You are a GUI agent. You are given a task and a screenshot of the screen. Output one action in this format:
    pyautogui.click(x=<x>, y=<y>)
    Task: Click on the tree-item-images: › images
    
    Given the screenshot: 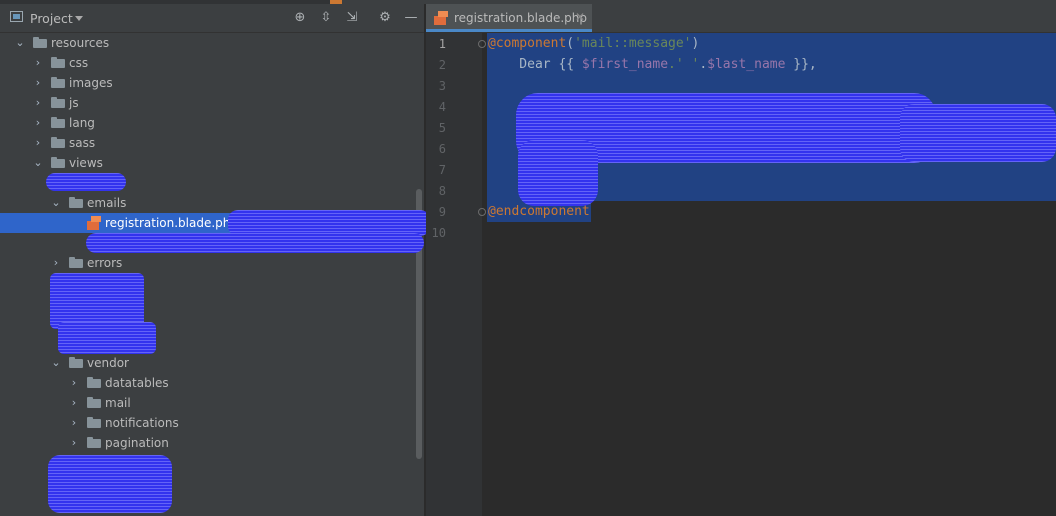 What is the action you would take?
    pyautogui.click(x=210, y=83)
    